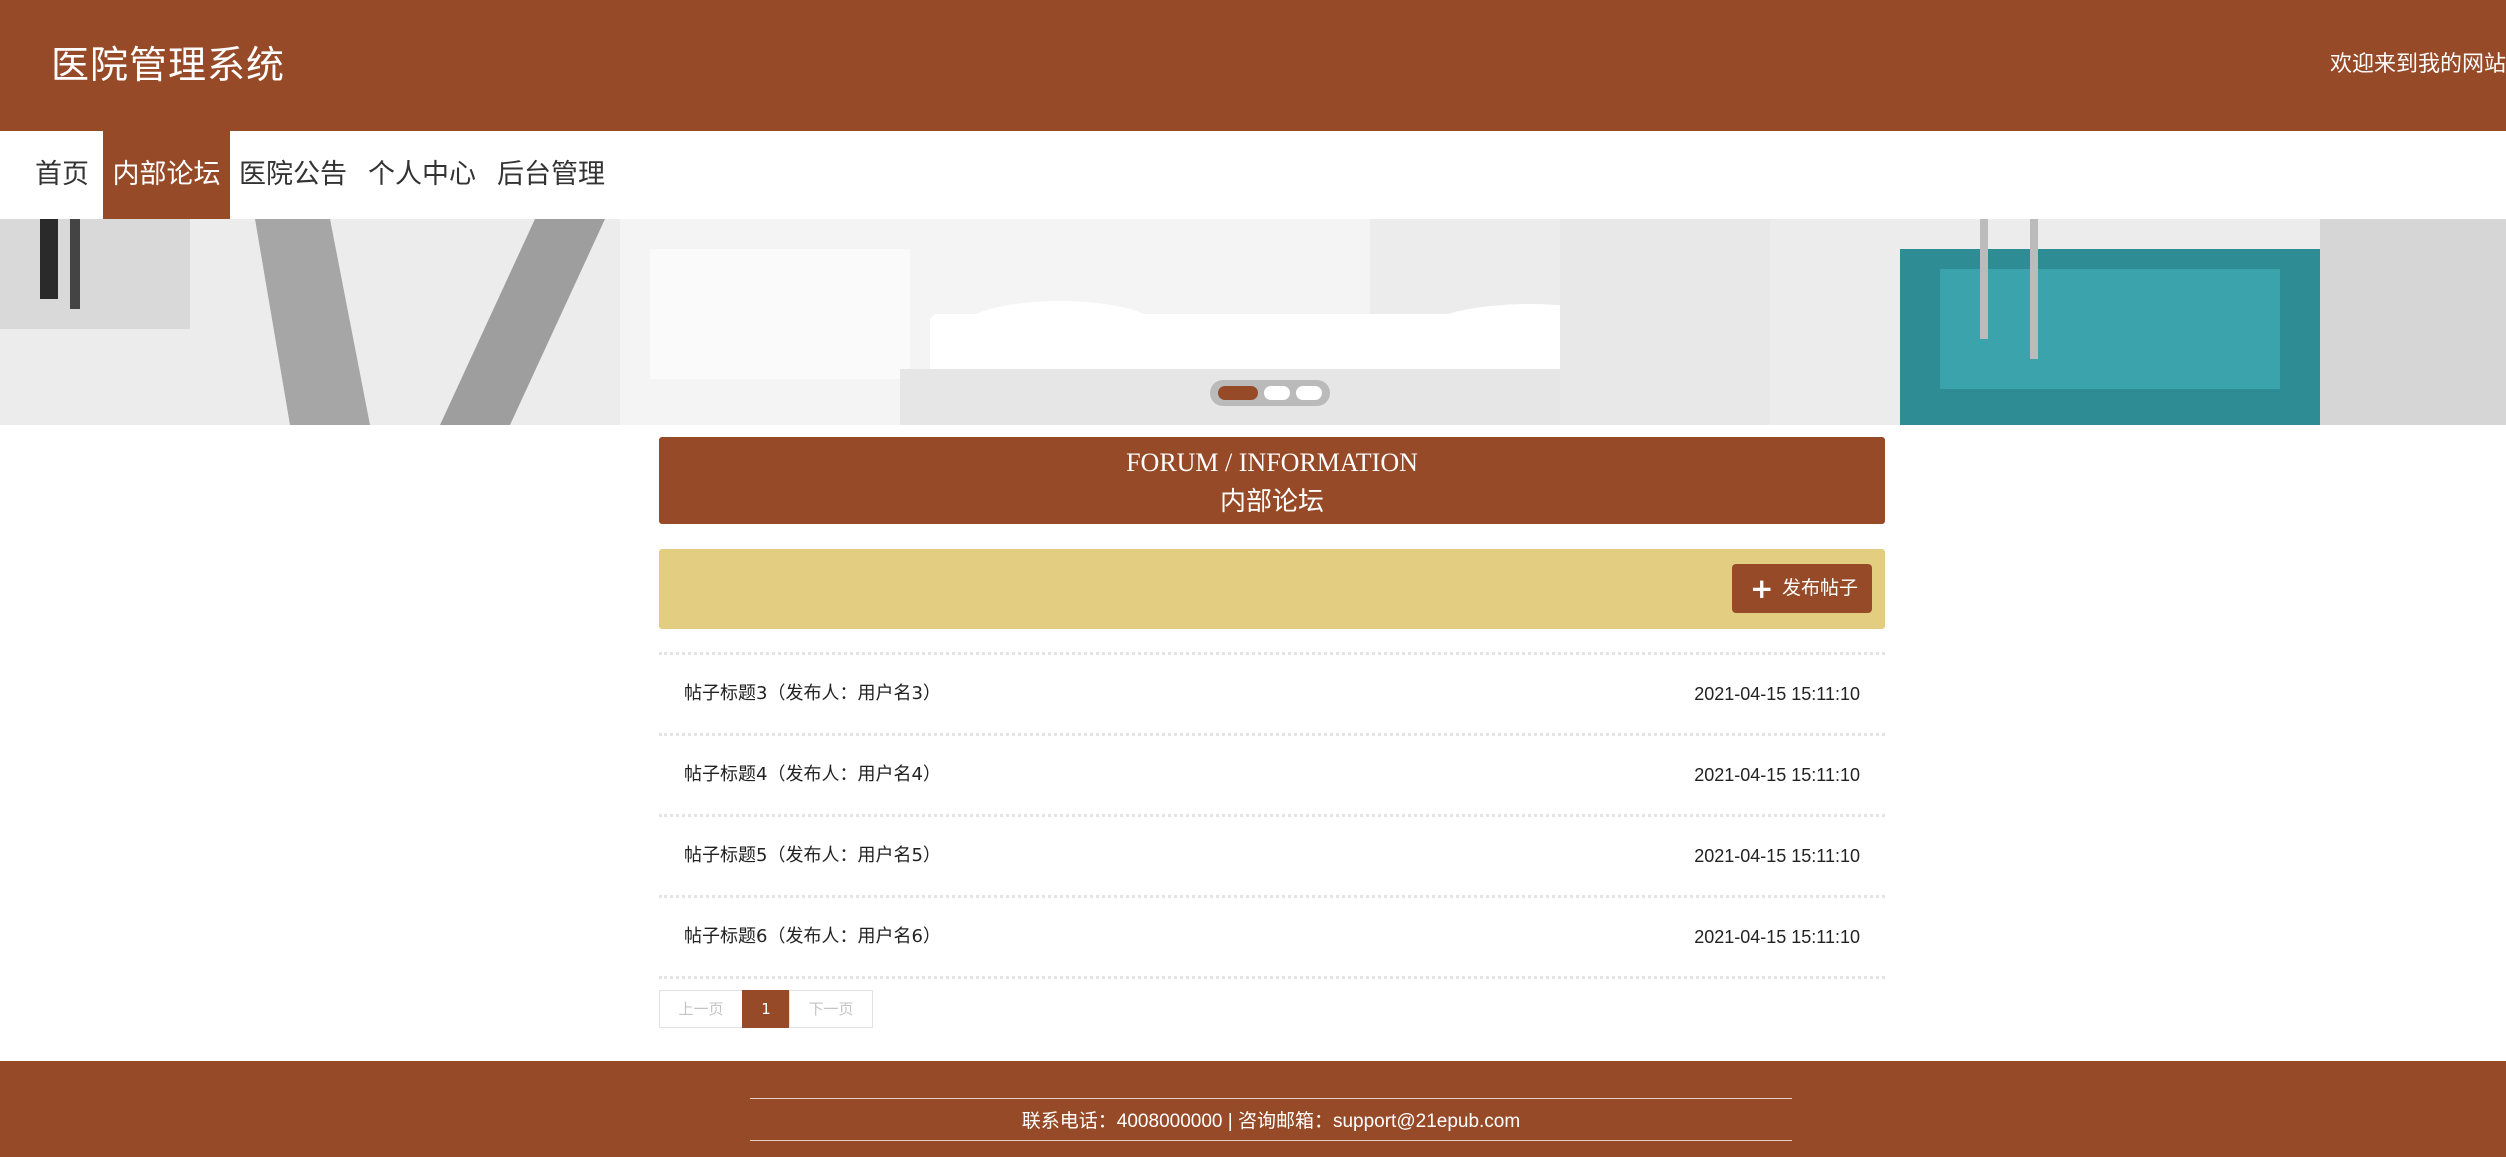 Image resolution: width=2506 pixels, height=1157 pixels. Describe the element at coordinates (551, 175) in the screenshot. I see `nav-item-admin: 后台管理` at that location.